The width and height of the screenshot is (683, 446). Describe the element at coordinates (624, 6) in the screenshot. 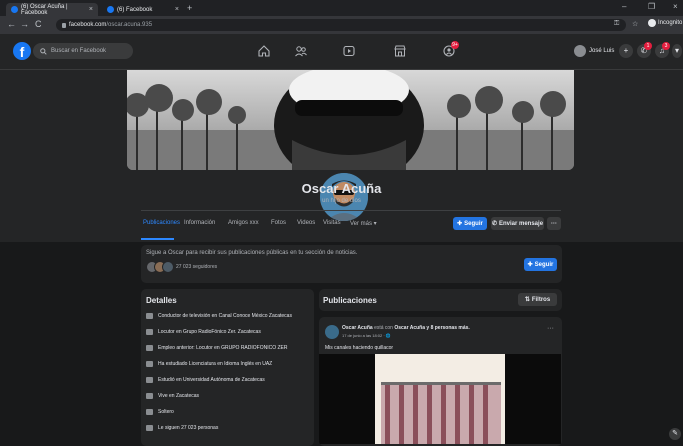

I see `minimize-button: –` at that location.